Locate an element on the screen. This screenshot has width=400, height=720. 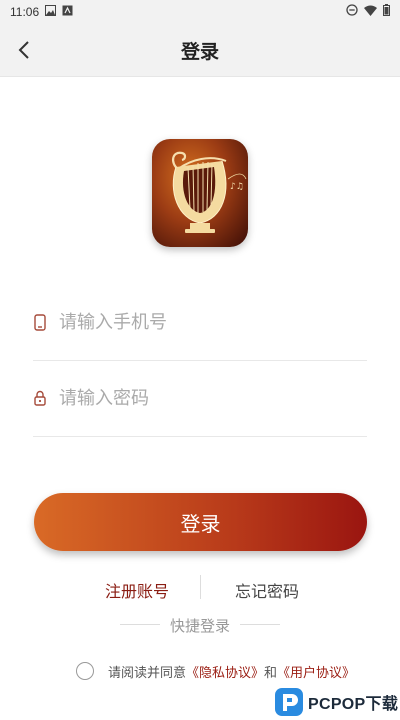
phone-icon is located at coordinates (40, 322).